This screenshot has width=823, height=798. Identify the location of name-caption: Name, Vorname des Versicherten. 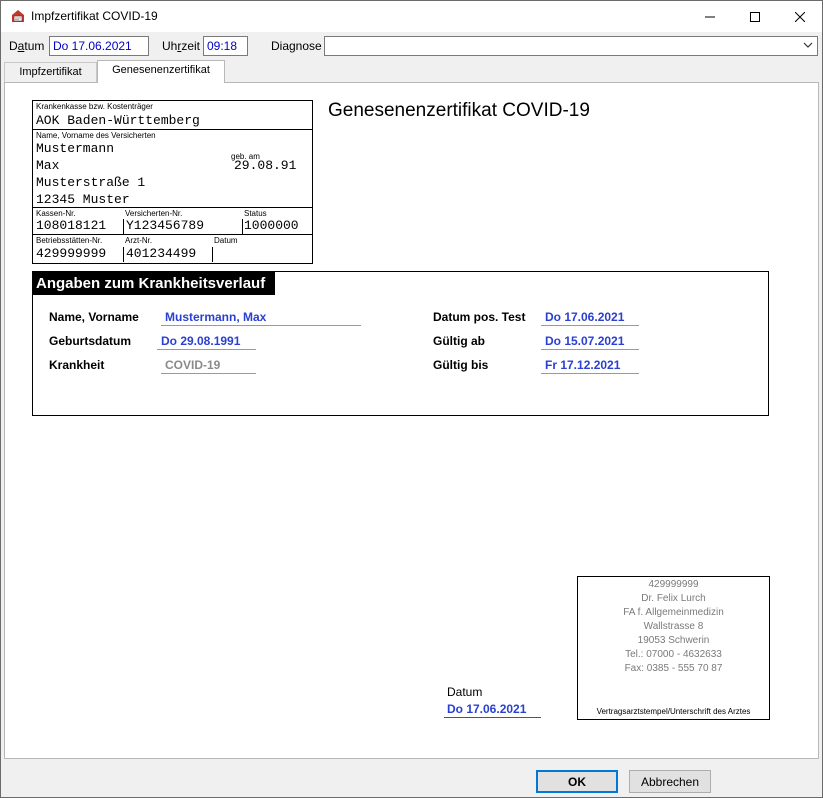
(96, 135).